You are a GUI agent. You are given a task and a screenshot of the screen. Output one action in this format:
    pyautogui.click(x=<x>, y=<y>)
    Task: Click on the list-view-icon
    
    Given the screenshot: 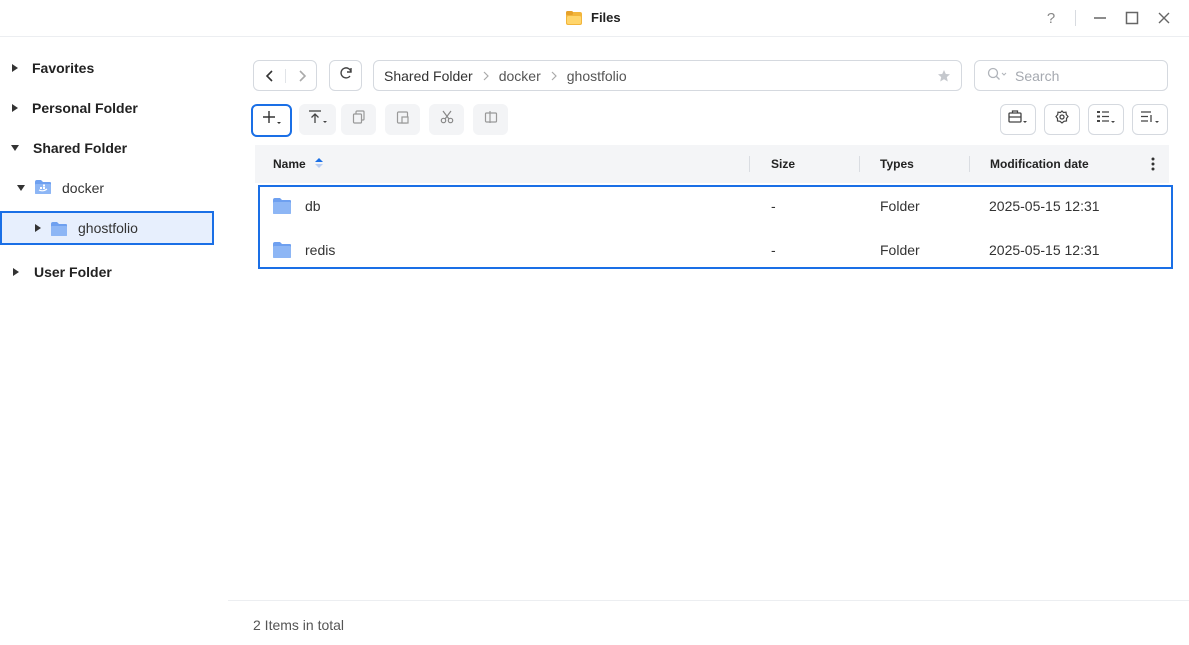 What is the action you would take?
    pyautogui.click(x=1106, y=119)
    